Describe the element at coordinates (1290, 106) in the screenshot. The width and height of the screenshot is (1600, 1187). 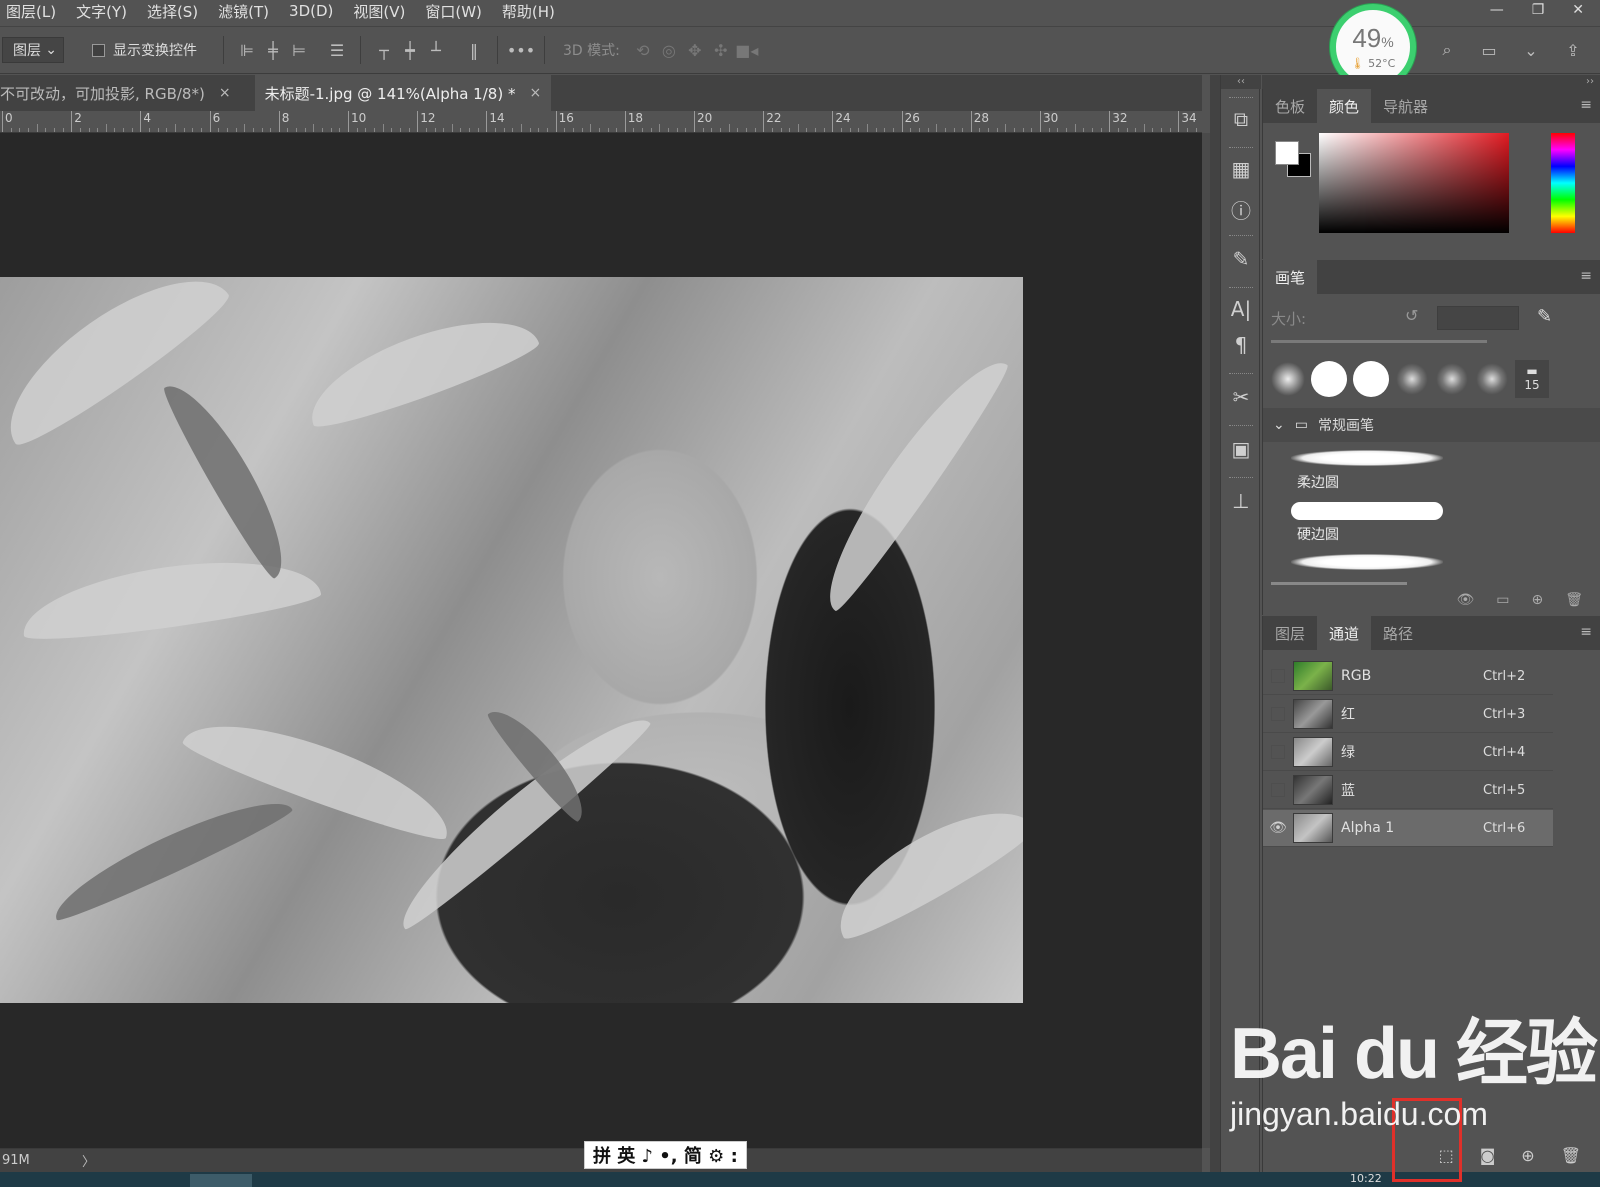
I see `tab-swatches: 色板` at that location.